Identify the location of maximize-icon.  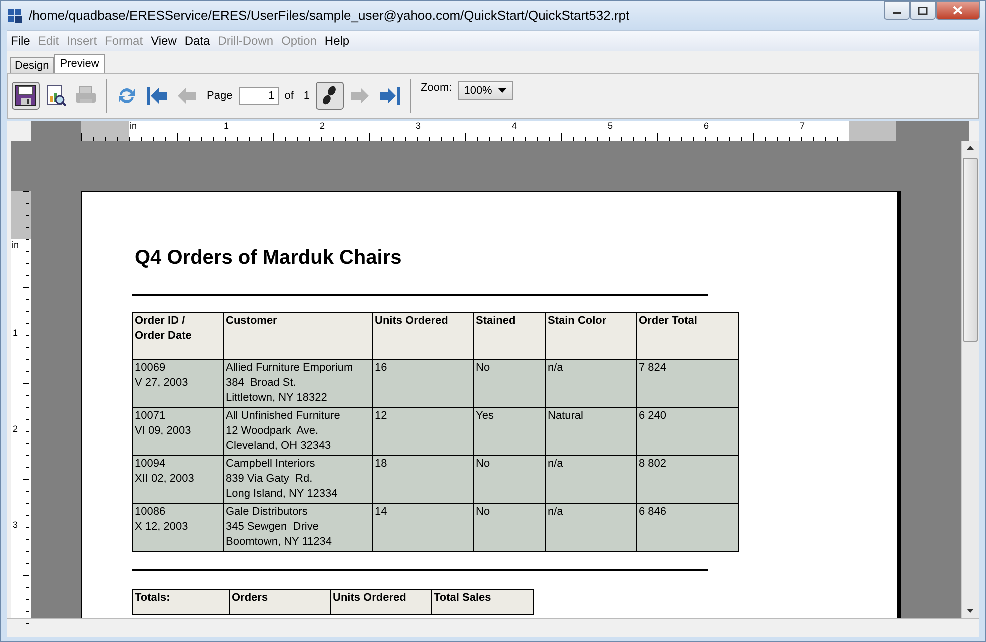
(923, 10).